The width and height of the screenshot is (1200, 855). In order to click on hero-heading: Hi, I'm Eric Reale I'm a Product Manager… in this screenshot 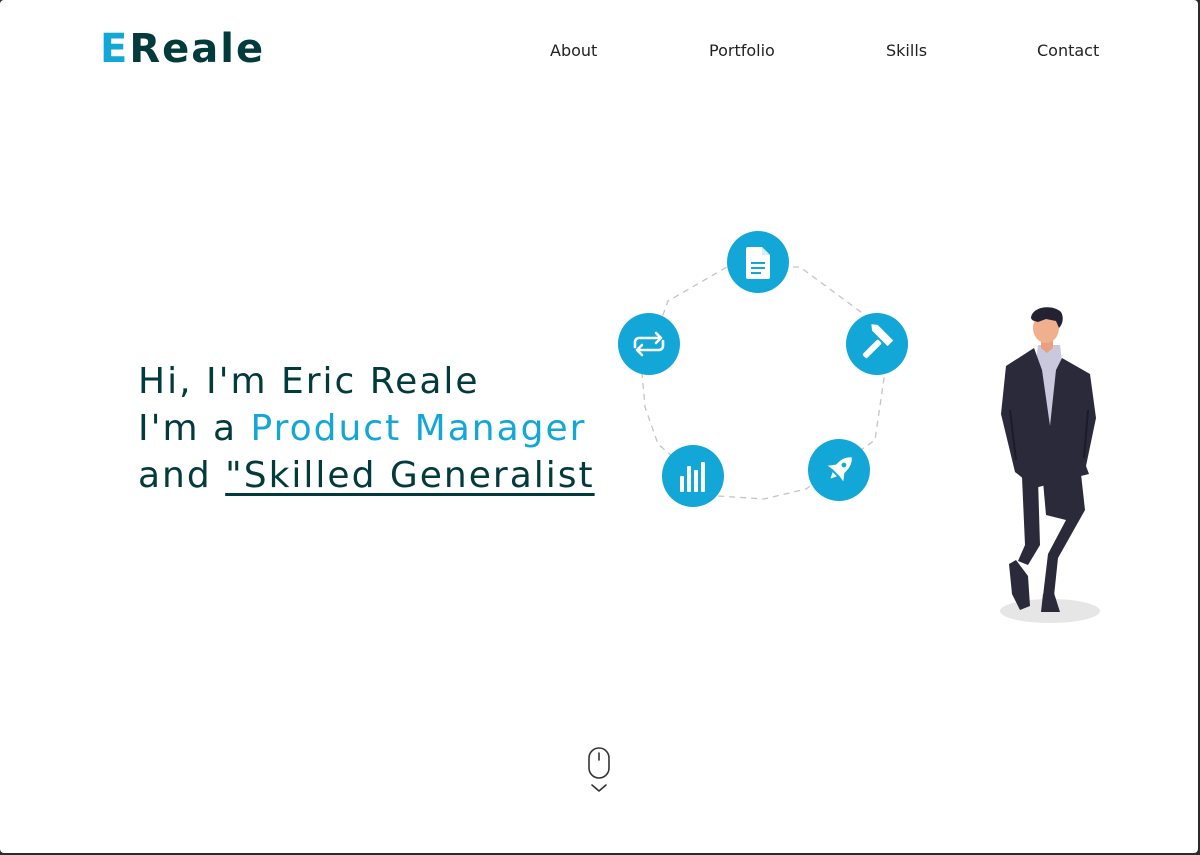, I will do `click(368, 428)`.